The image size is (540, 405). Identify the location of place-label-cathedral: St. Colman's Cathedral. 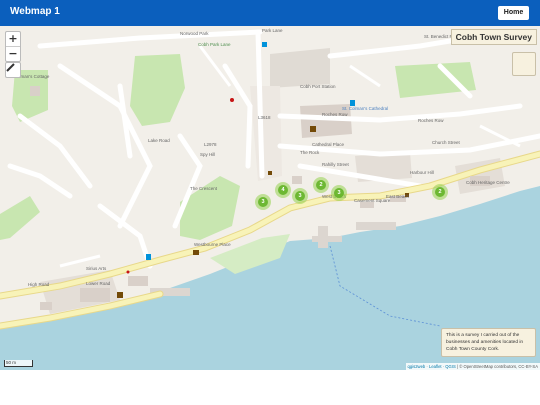
(365, 108).